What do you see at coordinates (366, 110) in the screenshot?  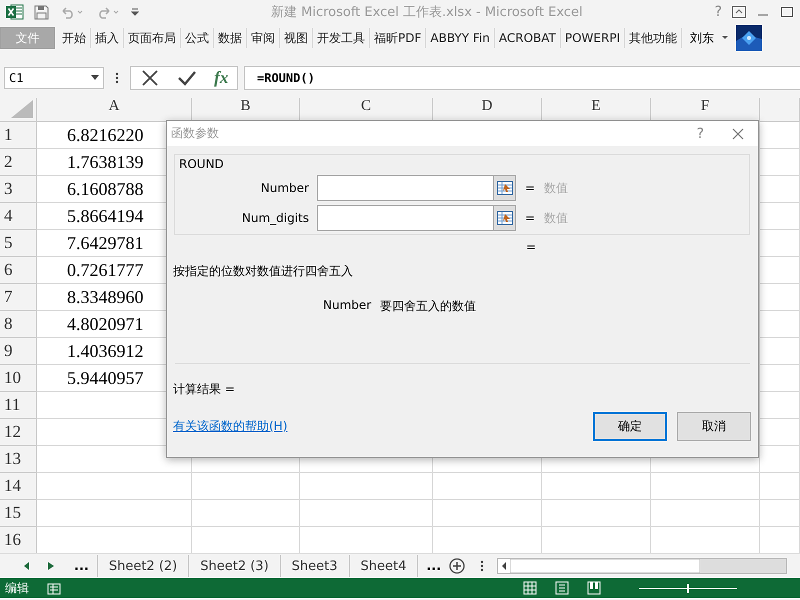 I see `column-header: C` at bounding box center [366, 110].